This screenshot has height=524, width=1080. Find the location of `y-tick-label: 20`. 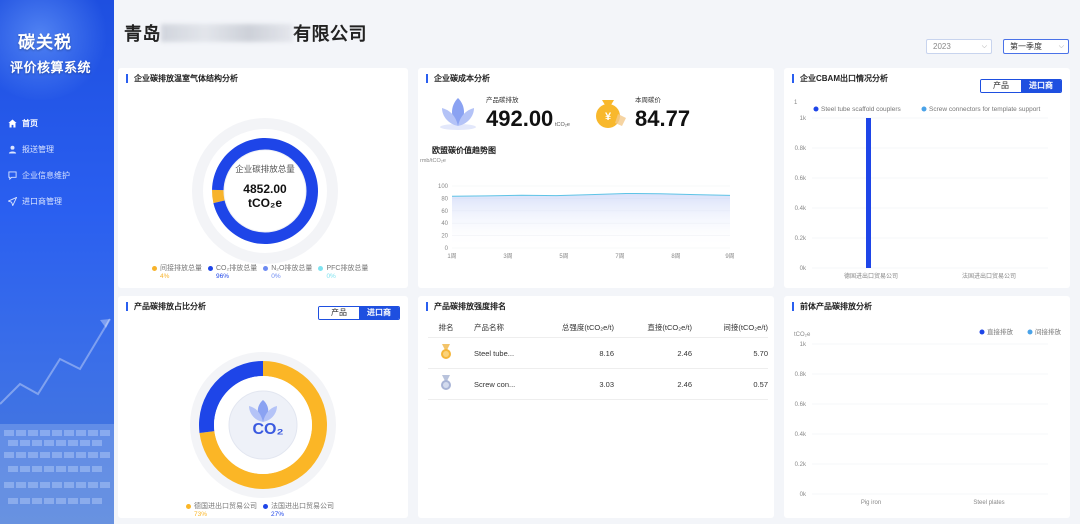

y-tick-label: 20 is located at coordinates (444, 237).